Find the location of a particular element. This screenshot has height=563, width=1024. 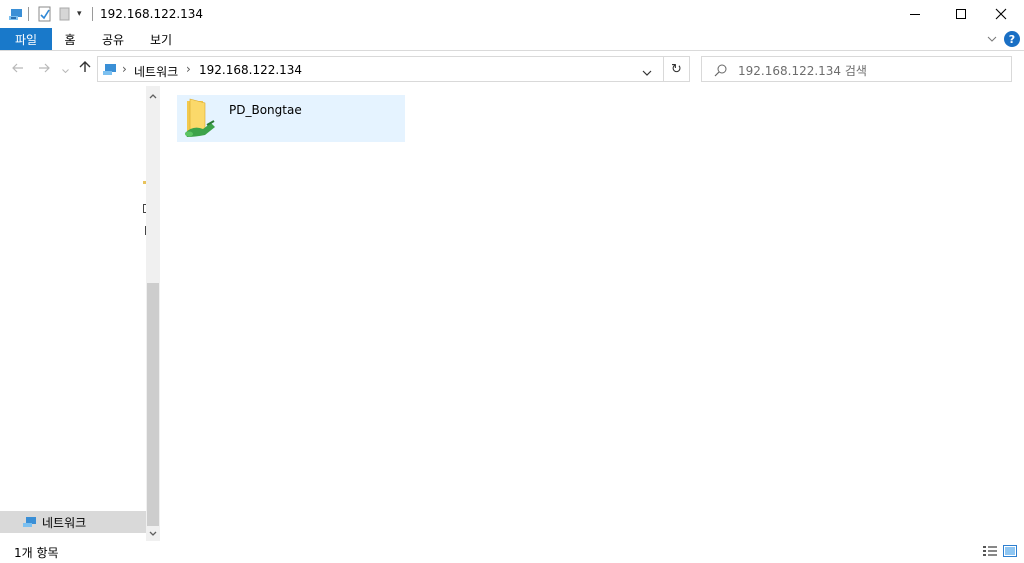

search-input: 192.168.122.134 검색 is located at coordinates (802, 70).